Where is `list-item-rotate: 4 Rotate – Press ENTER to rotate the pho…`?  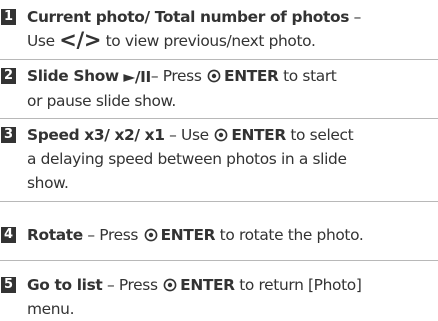 list-item-rotate: 4 Rotate – Press ENTER to rotate the pho… is located at coordinates (219, 235).